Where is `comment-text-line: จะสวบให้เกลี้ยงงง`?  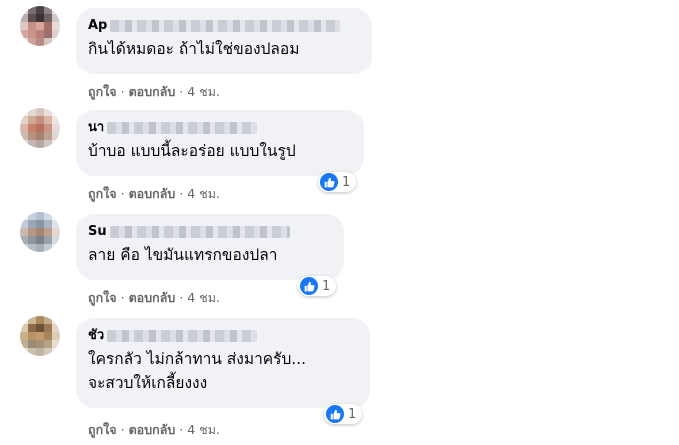
comment-text-line: จะสวบให้เกลี้ยงงง is located at coordinates (148, 383).